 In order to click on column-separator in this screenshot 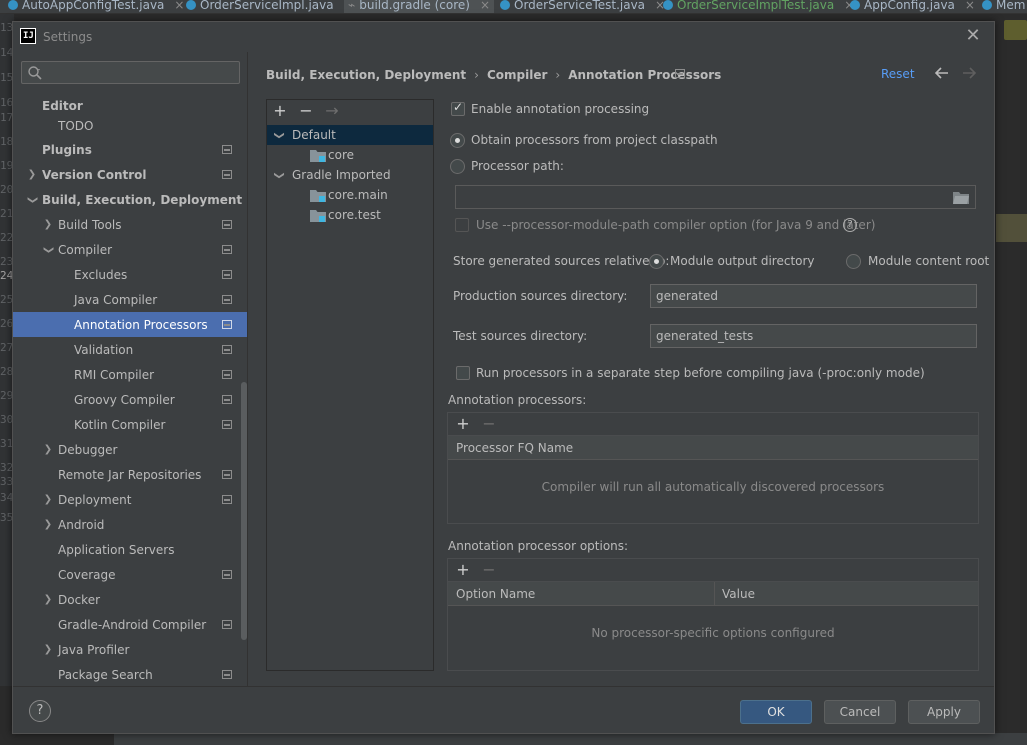, I will do `click(714, 593)`.